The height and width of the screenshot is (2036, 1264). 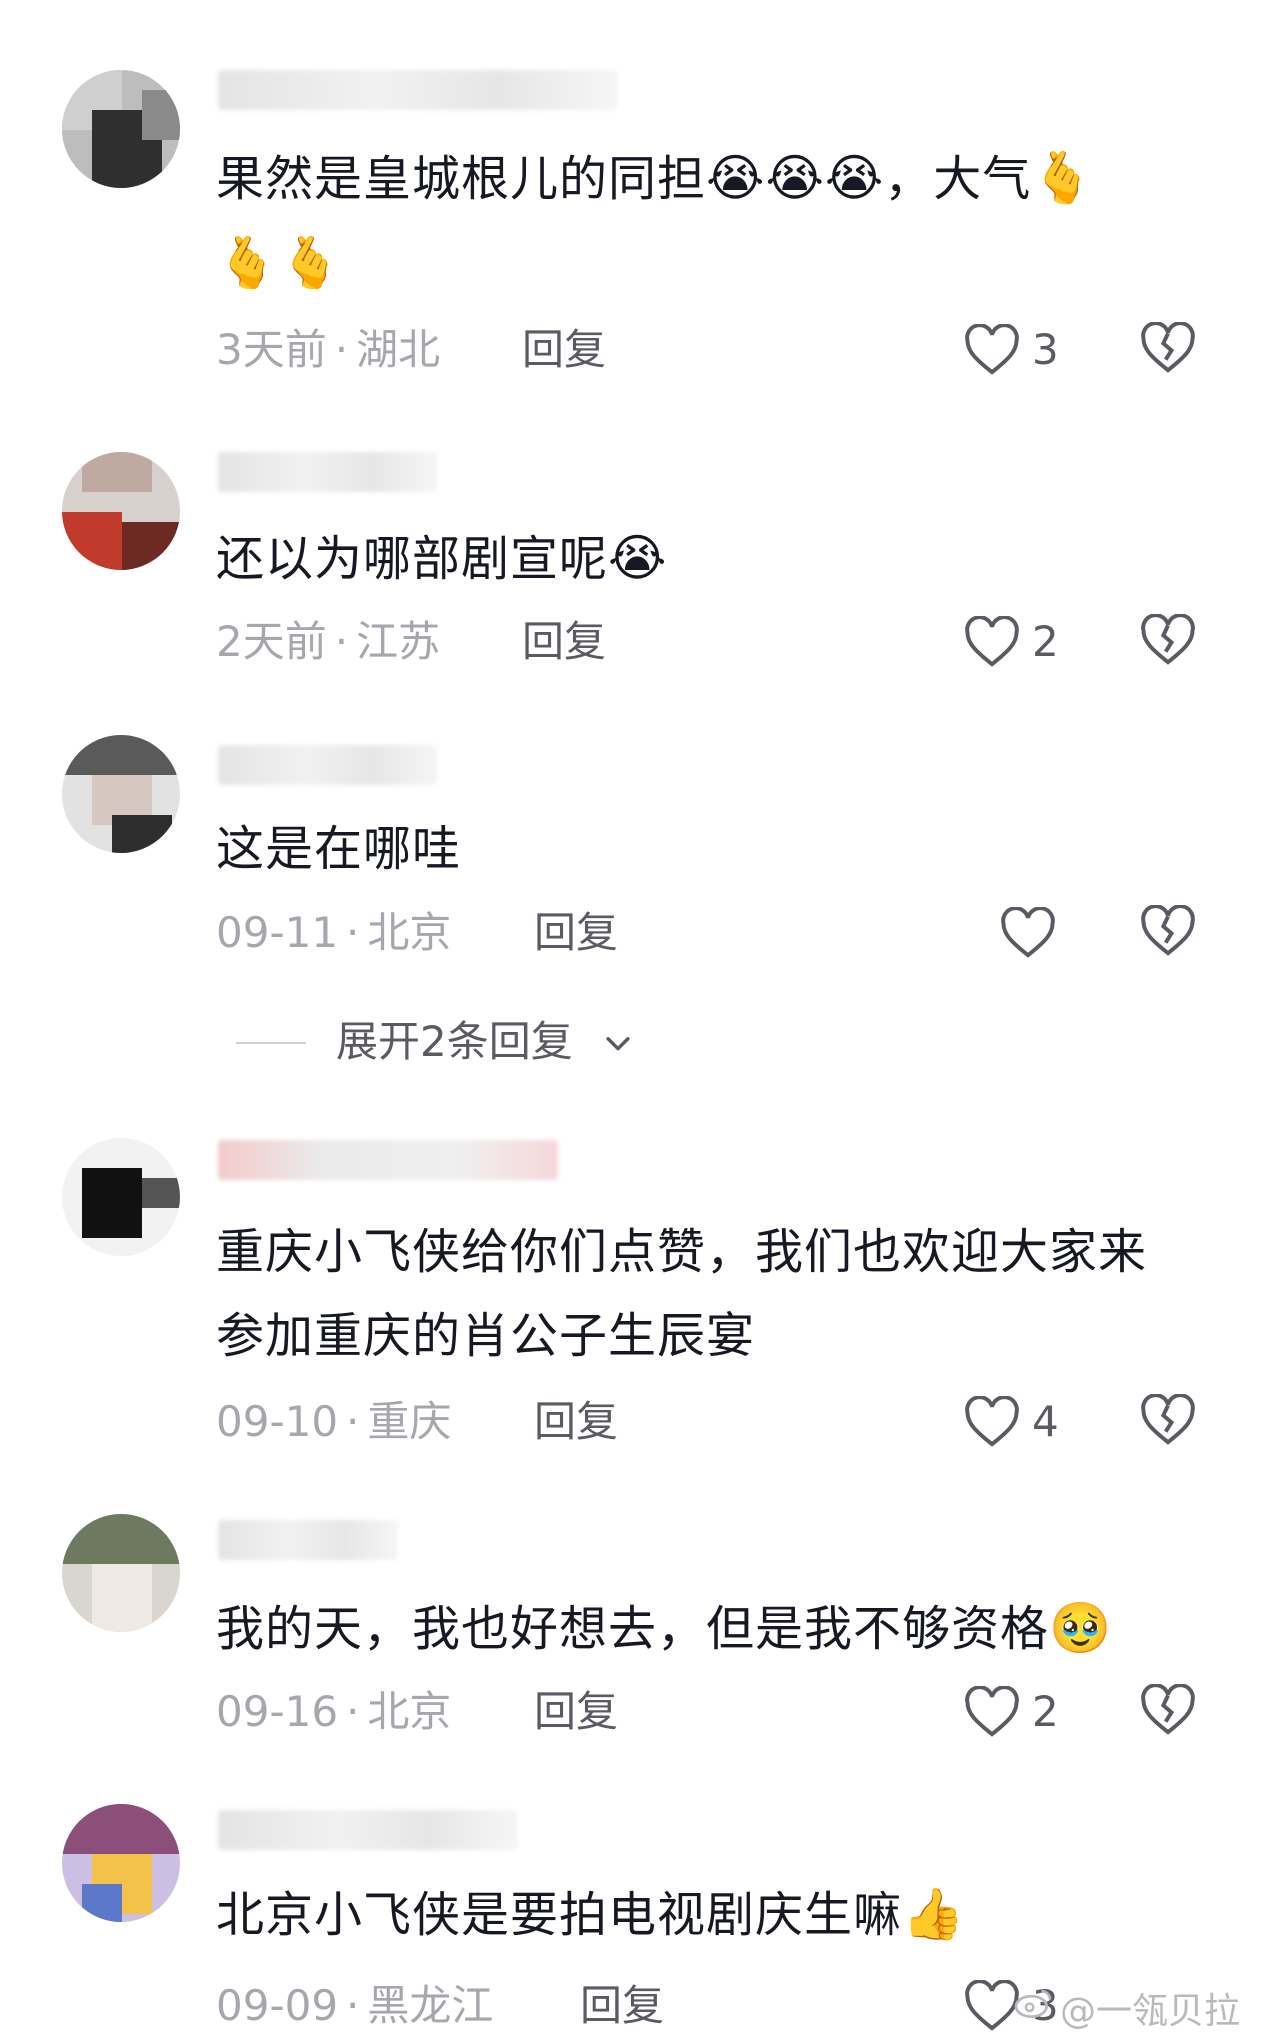 What do you see at coordinates (355, 2005) in the screenshot?
I see `comment-meta: 09-09 · 黑龙江` at bounding box center [355, 2005].